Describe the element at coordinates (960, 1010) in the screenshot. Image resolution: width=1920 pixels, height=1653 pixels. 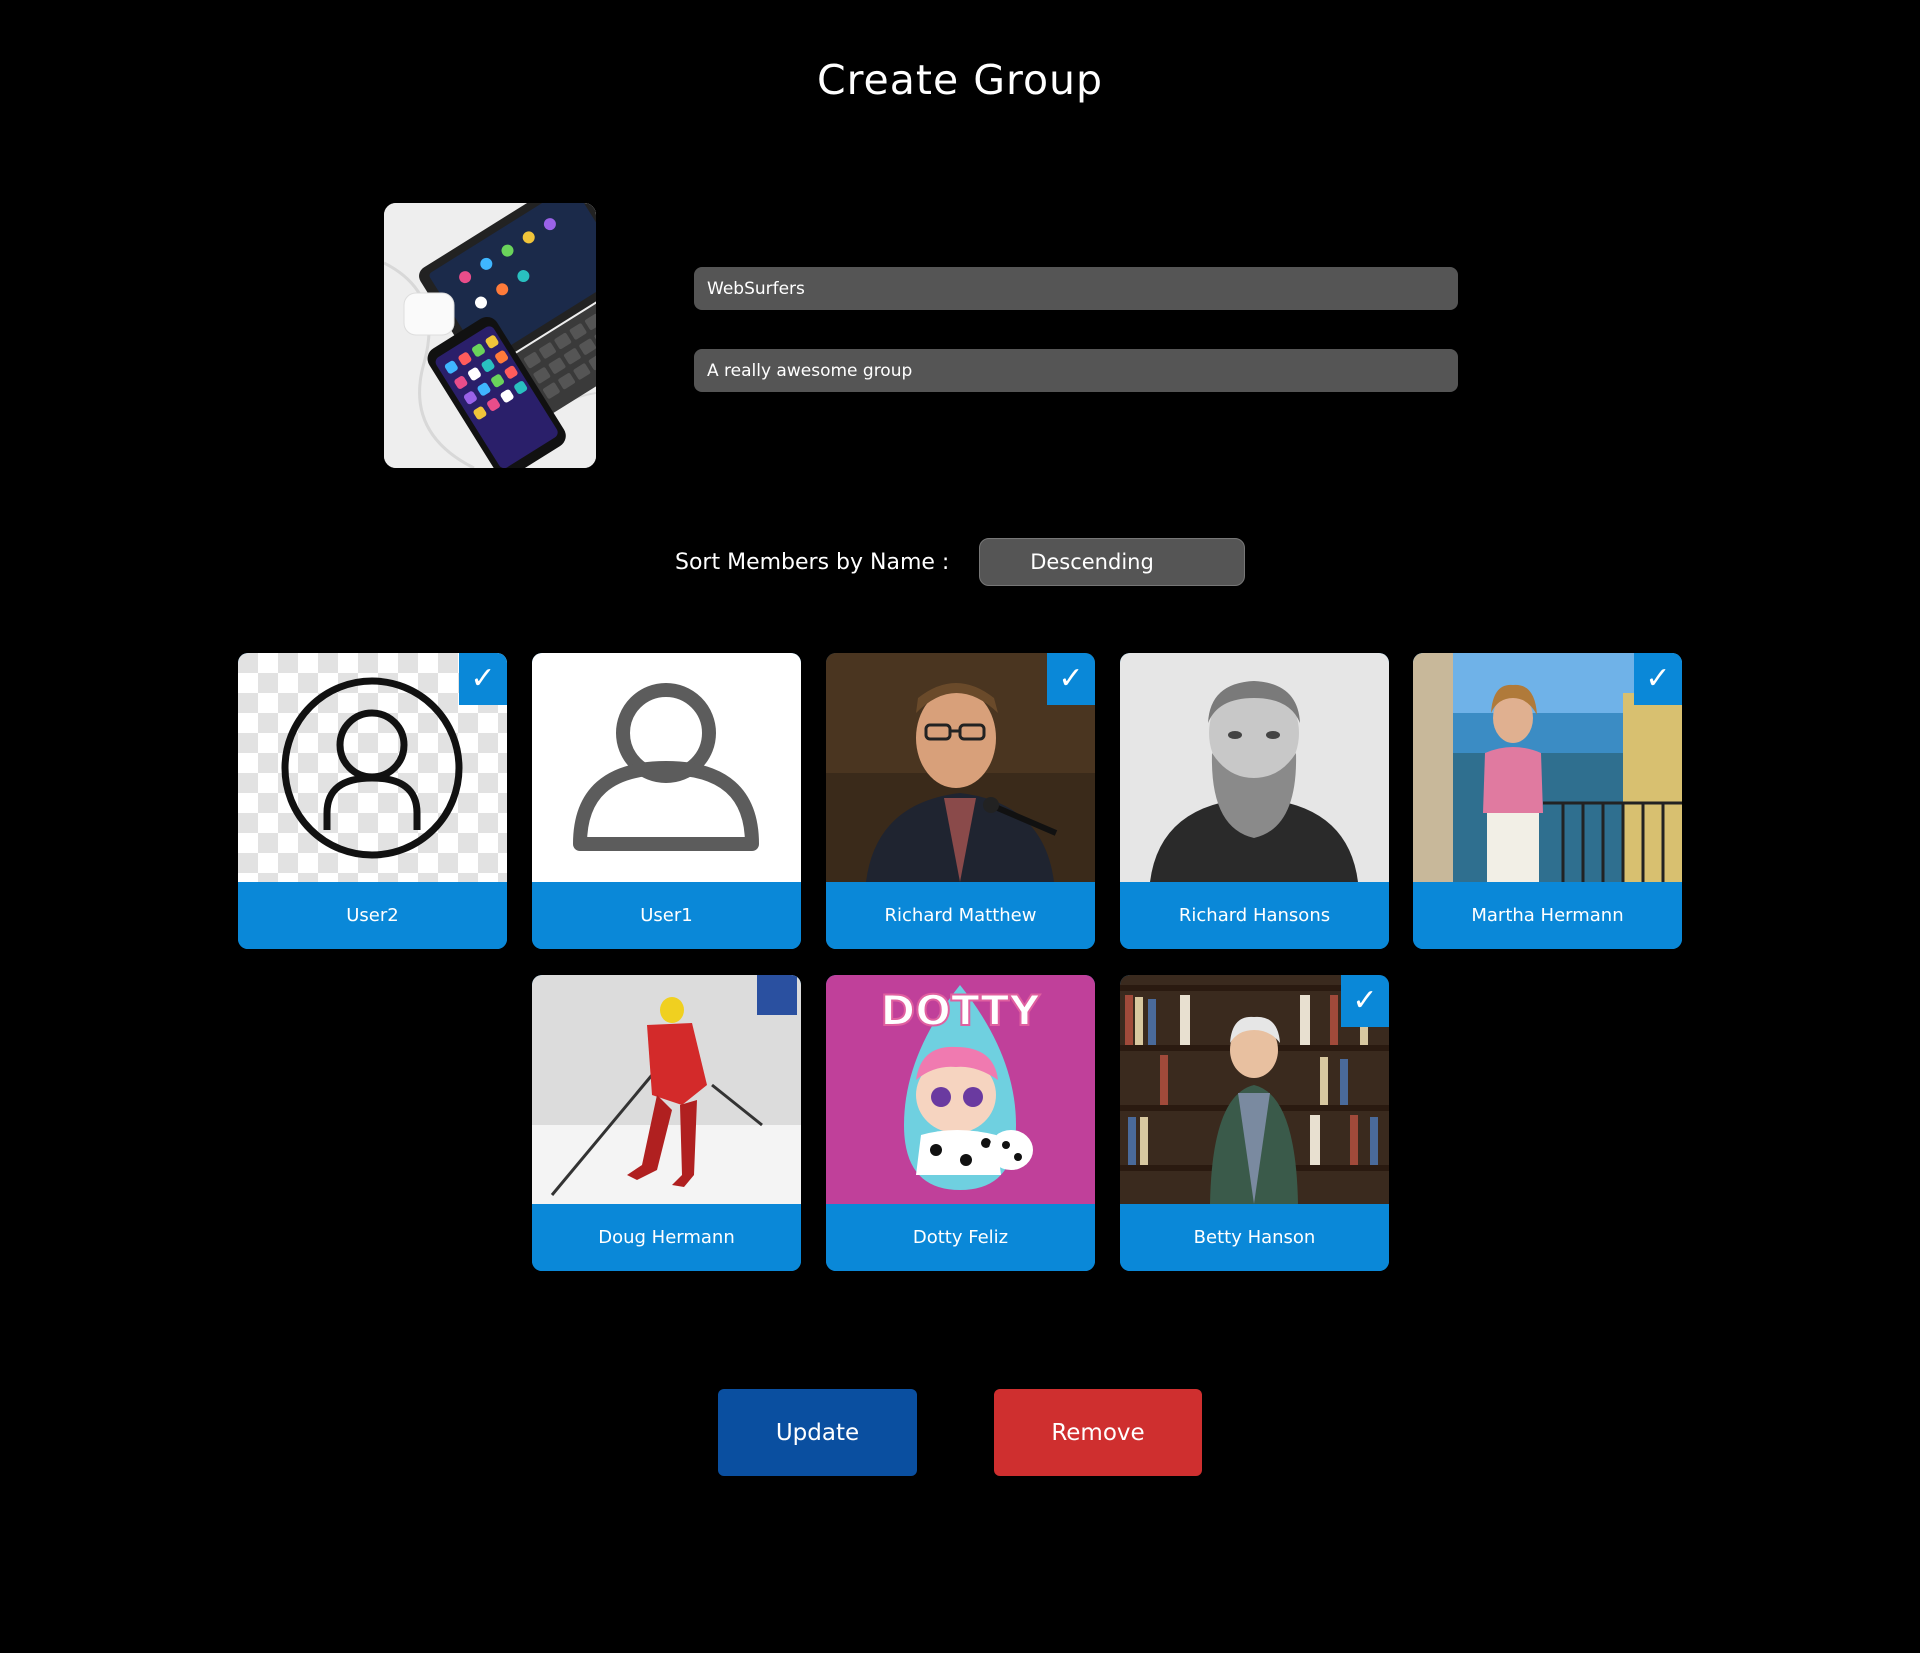
I see `dotty-logo-text: DOTTY` at that location.